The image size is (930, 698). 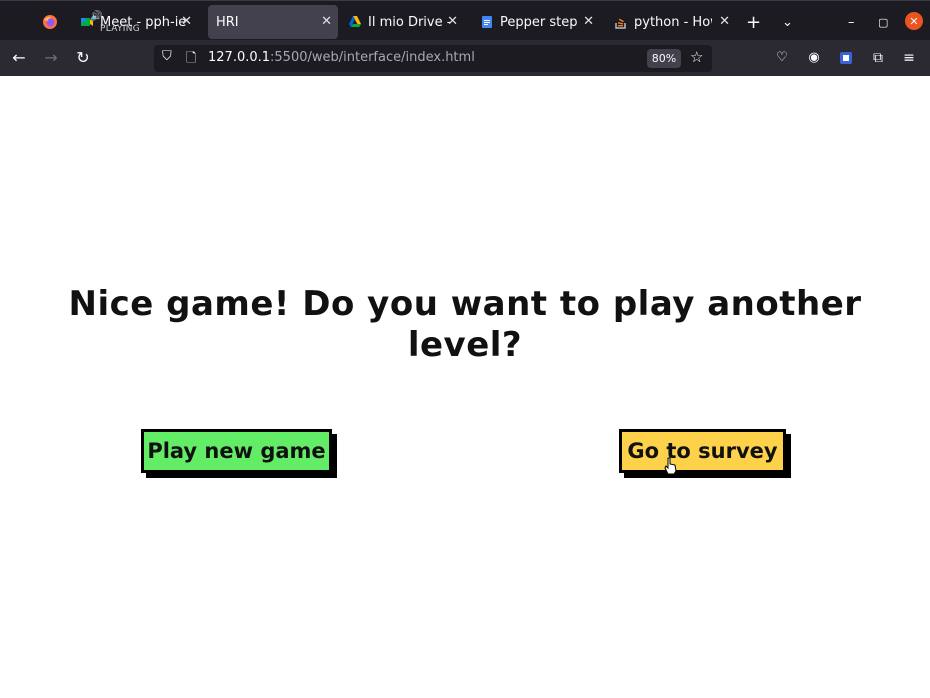 I want to click on go-to-survey-button: Go to survey, so click(x=702, y=451).